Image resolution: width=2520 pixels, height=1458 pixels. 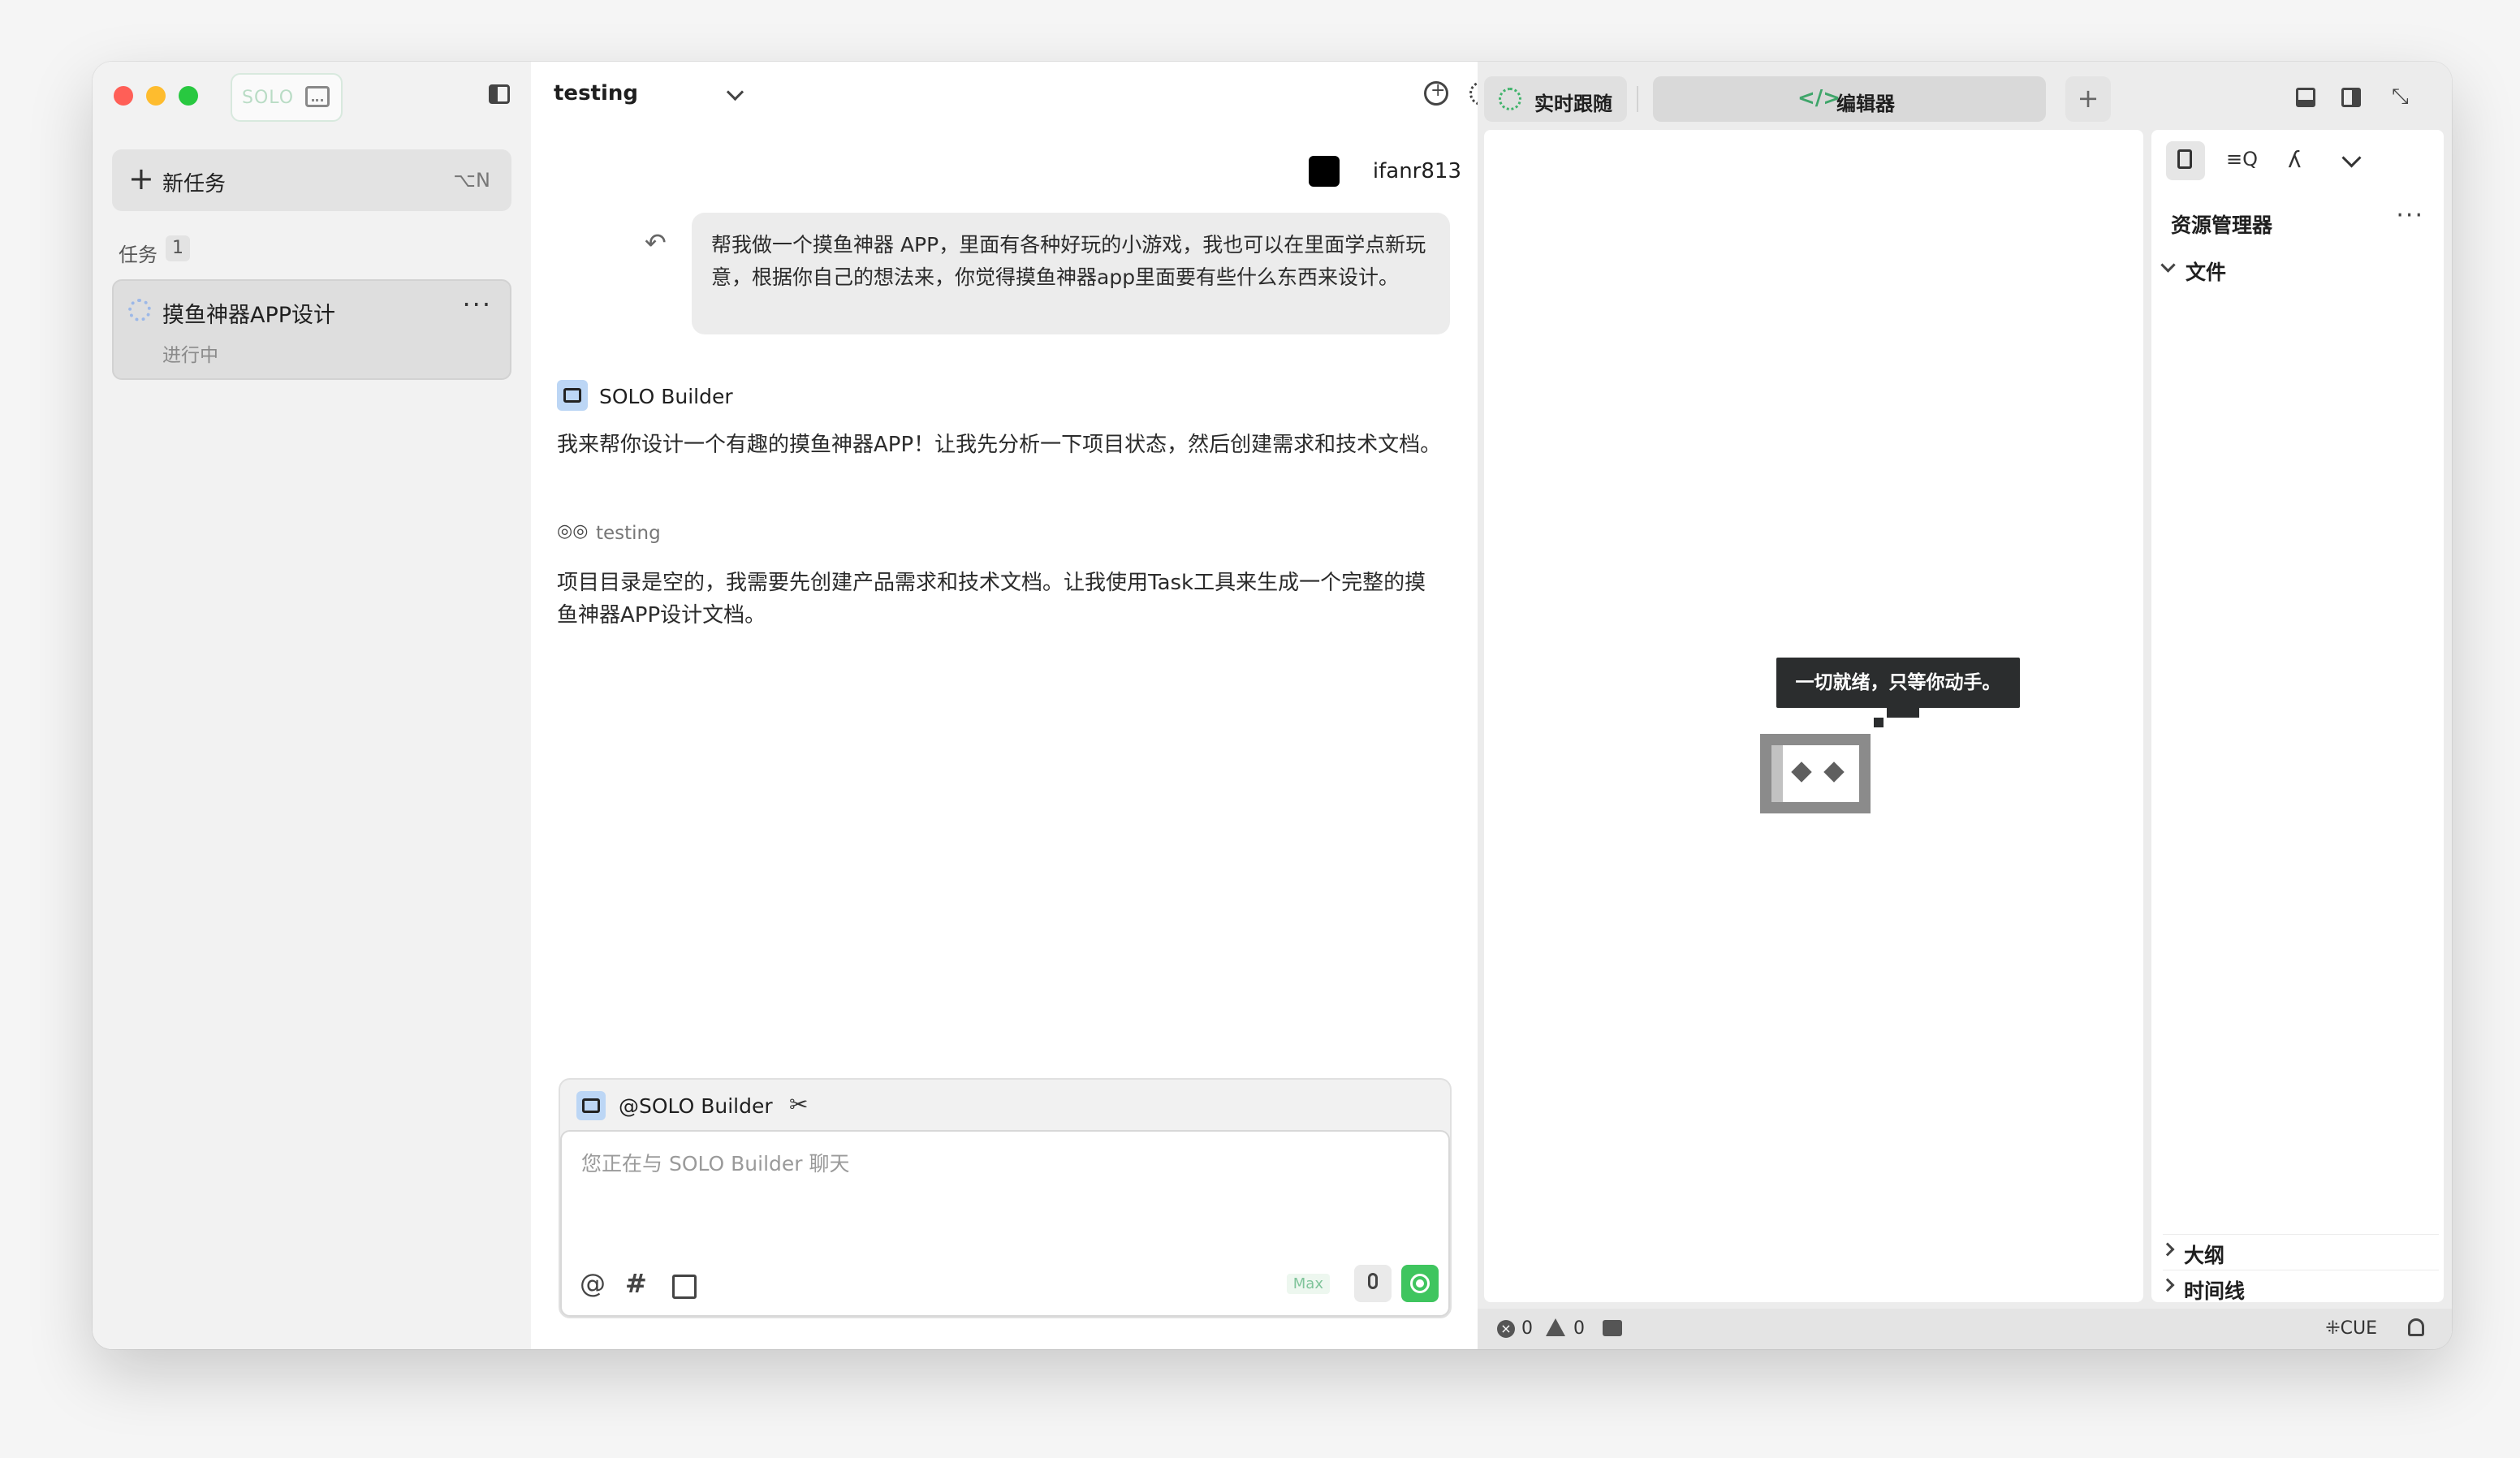 I want to click on terminal-icon, so click(x=1613, y=1328).